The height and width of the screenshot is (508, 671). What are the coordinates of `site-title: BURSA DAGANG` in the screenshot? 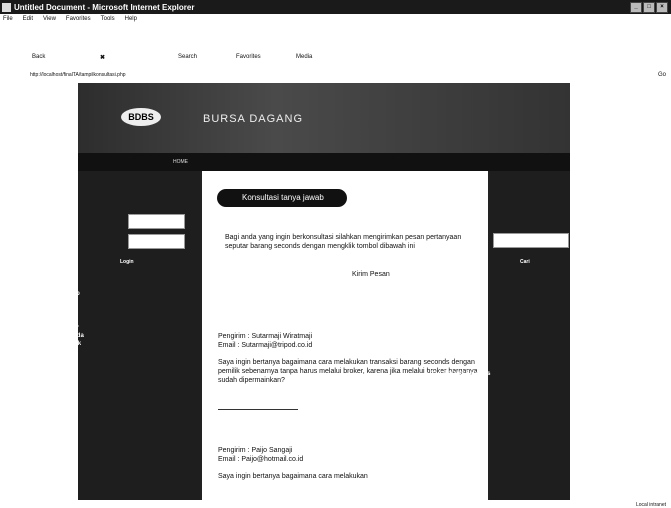 It's located at (253, 119).